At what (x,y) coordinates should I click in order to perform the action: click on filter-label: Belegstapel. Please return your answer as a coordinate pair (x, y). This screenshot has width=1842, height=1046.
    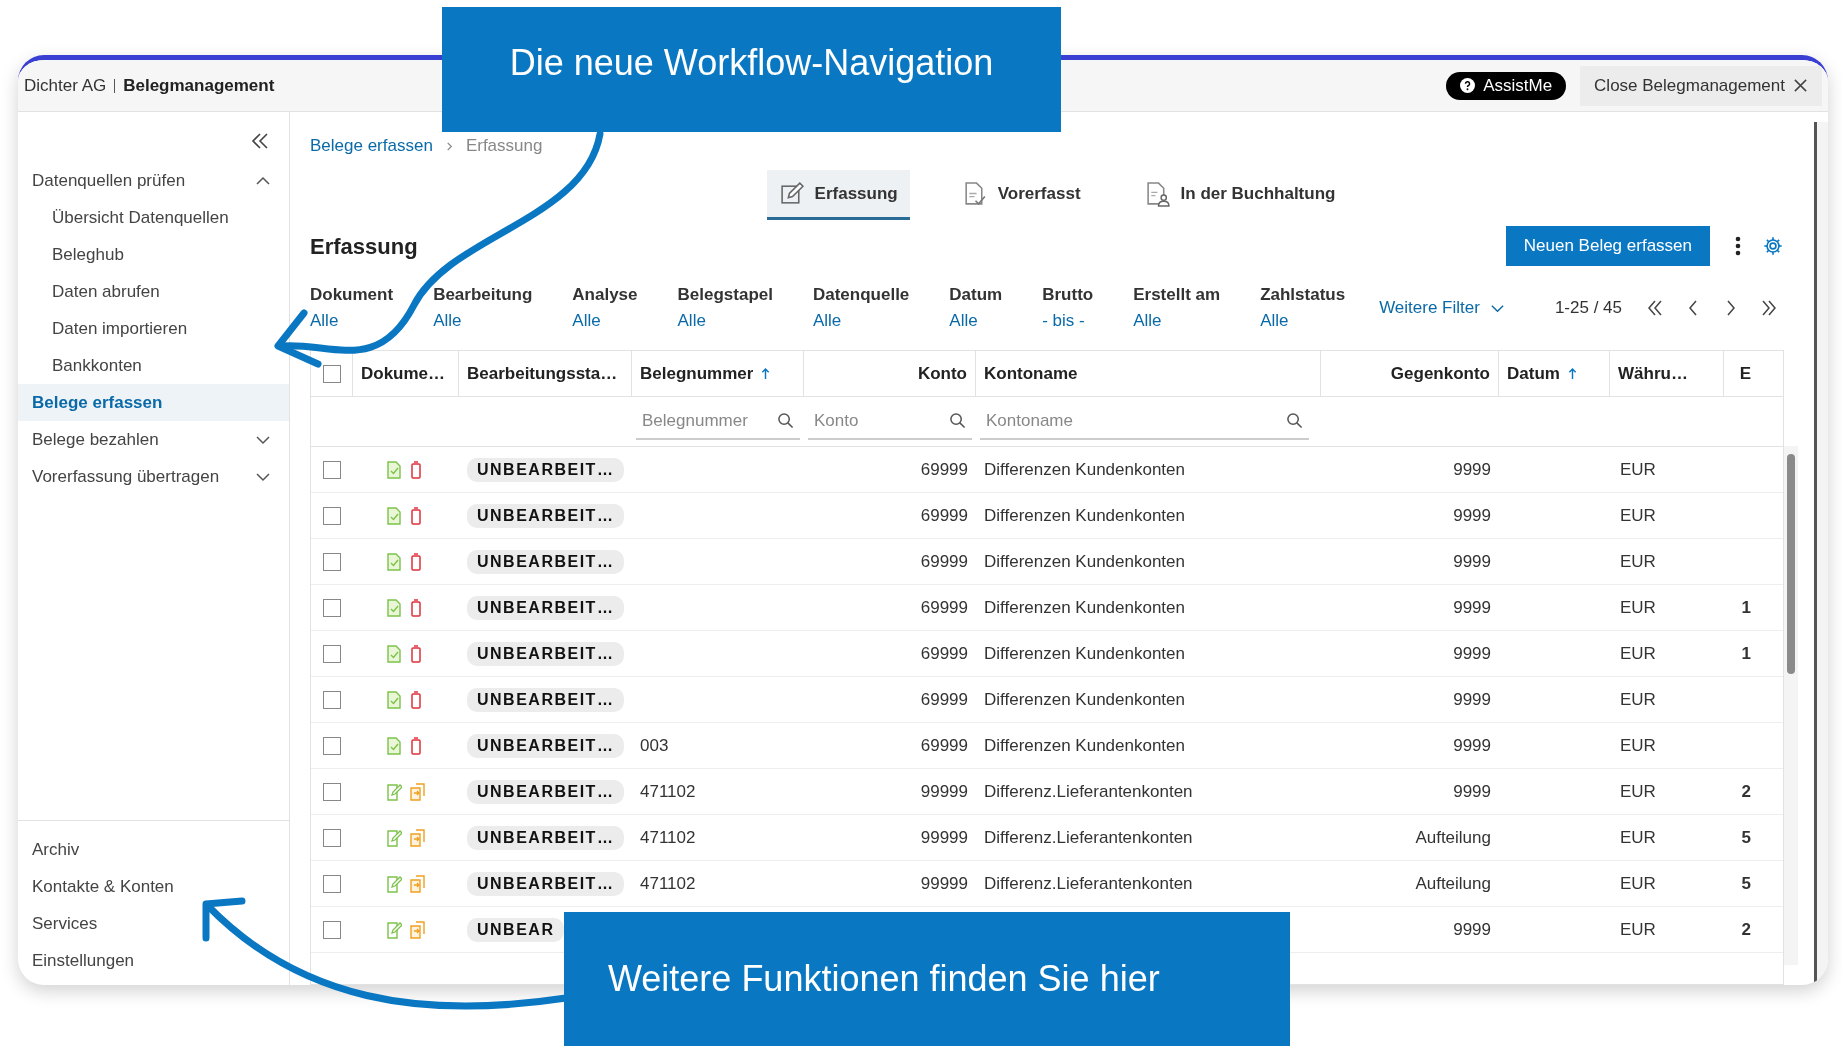
    Looking at the image, I should click on (725, 295).